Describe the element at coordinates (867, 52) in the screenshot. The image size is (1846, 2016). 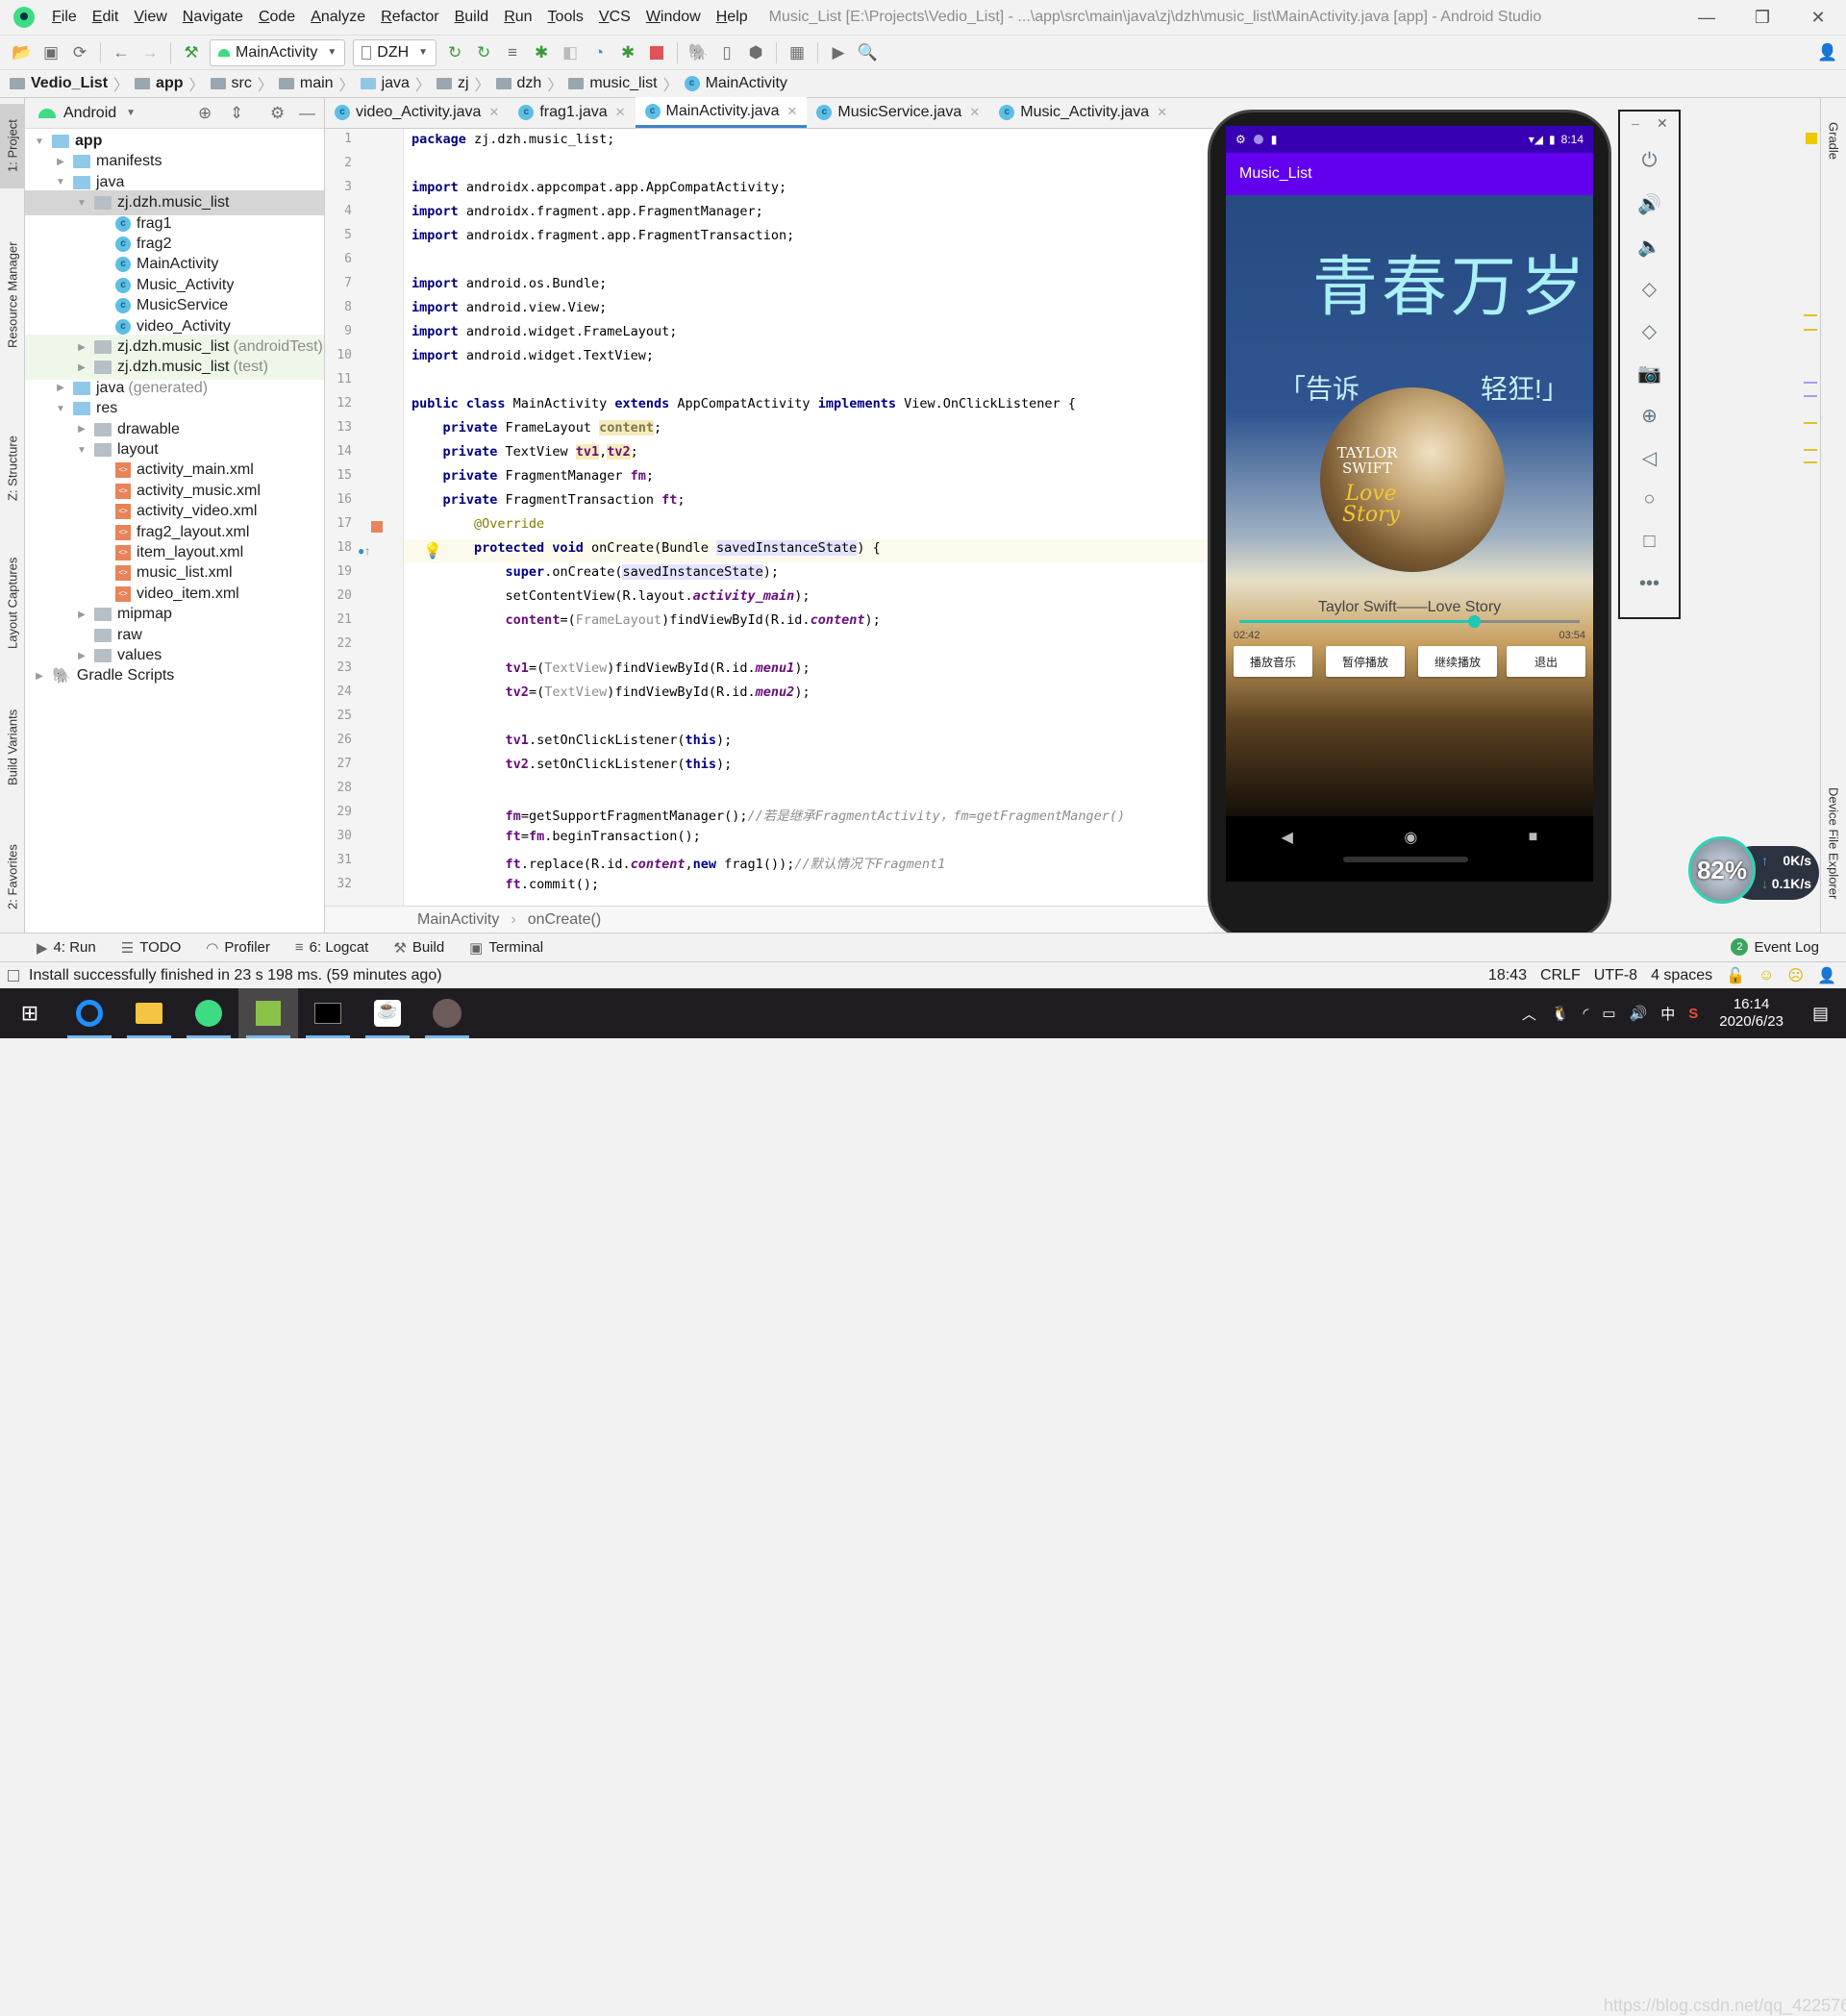
I see `search-icon: 🔍` at that location.